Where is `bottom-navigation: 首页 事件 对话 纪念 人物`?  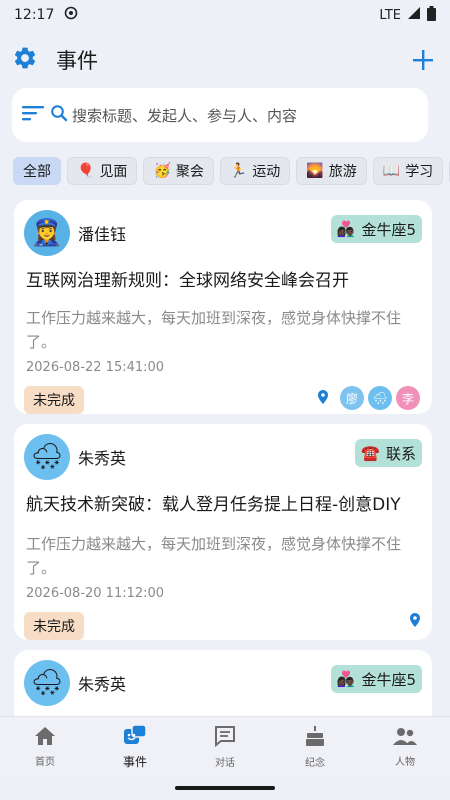 bottom-navigation: 首页 事件 对话 纪念 人物 is located at coordinates (225, 746).